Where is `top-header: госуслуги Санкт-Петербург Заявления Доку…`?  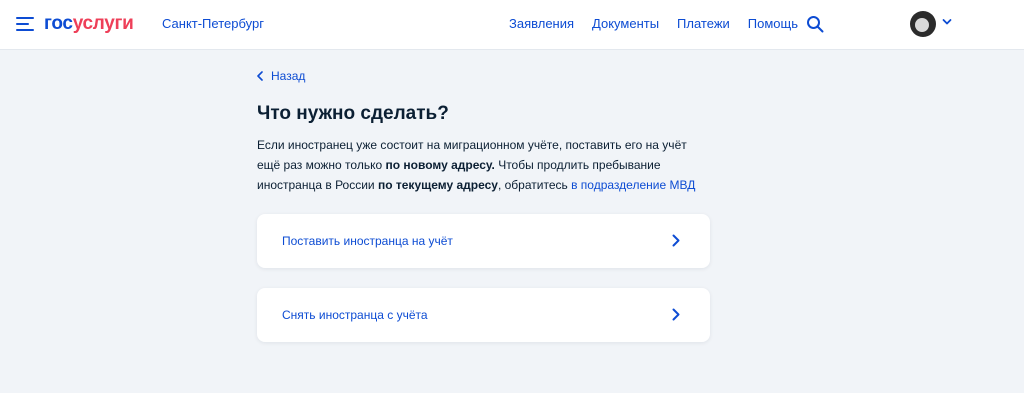 top-header: госуслуги Санкт-Петербург Заявления Доку… is located at coordinates (512, 25).